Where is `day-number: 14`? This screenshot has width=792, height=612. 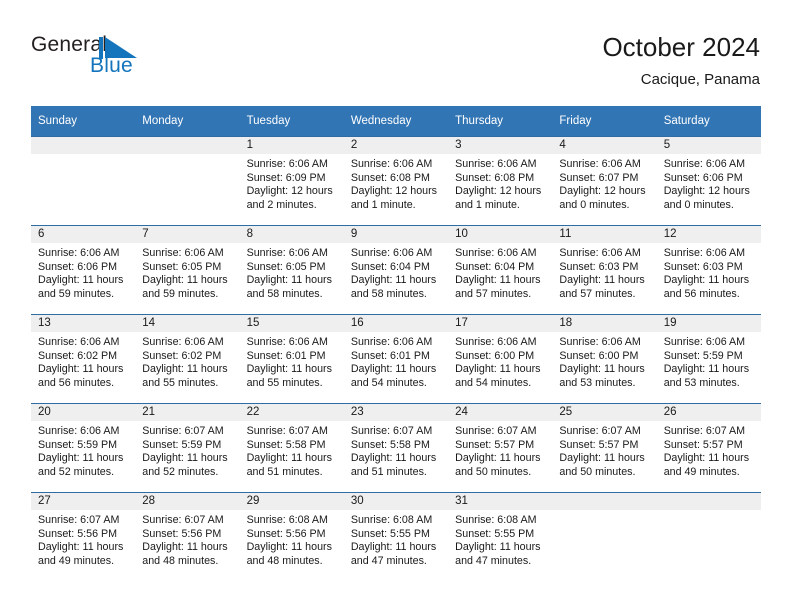
day-number: 14 is located at coordinates (187, 323).